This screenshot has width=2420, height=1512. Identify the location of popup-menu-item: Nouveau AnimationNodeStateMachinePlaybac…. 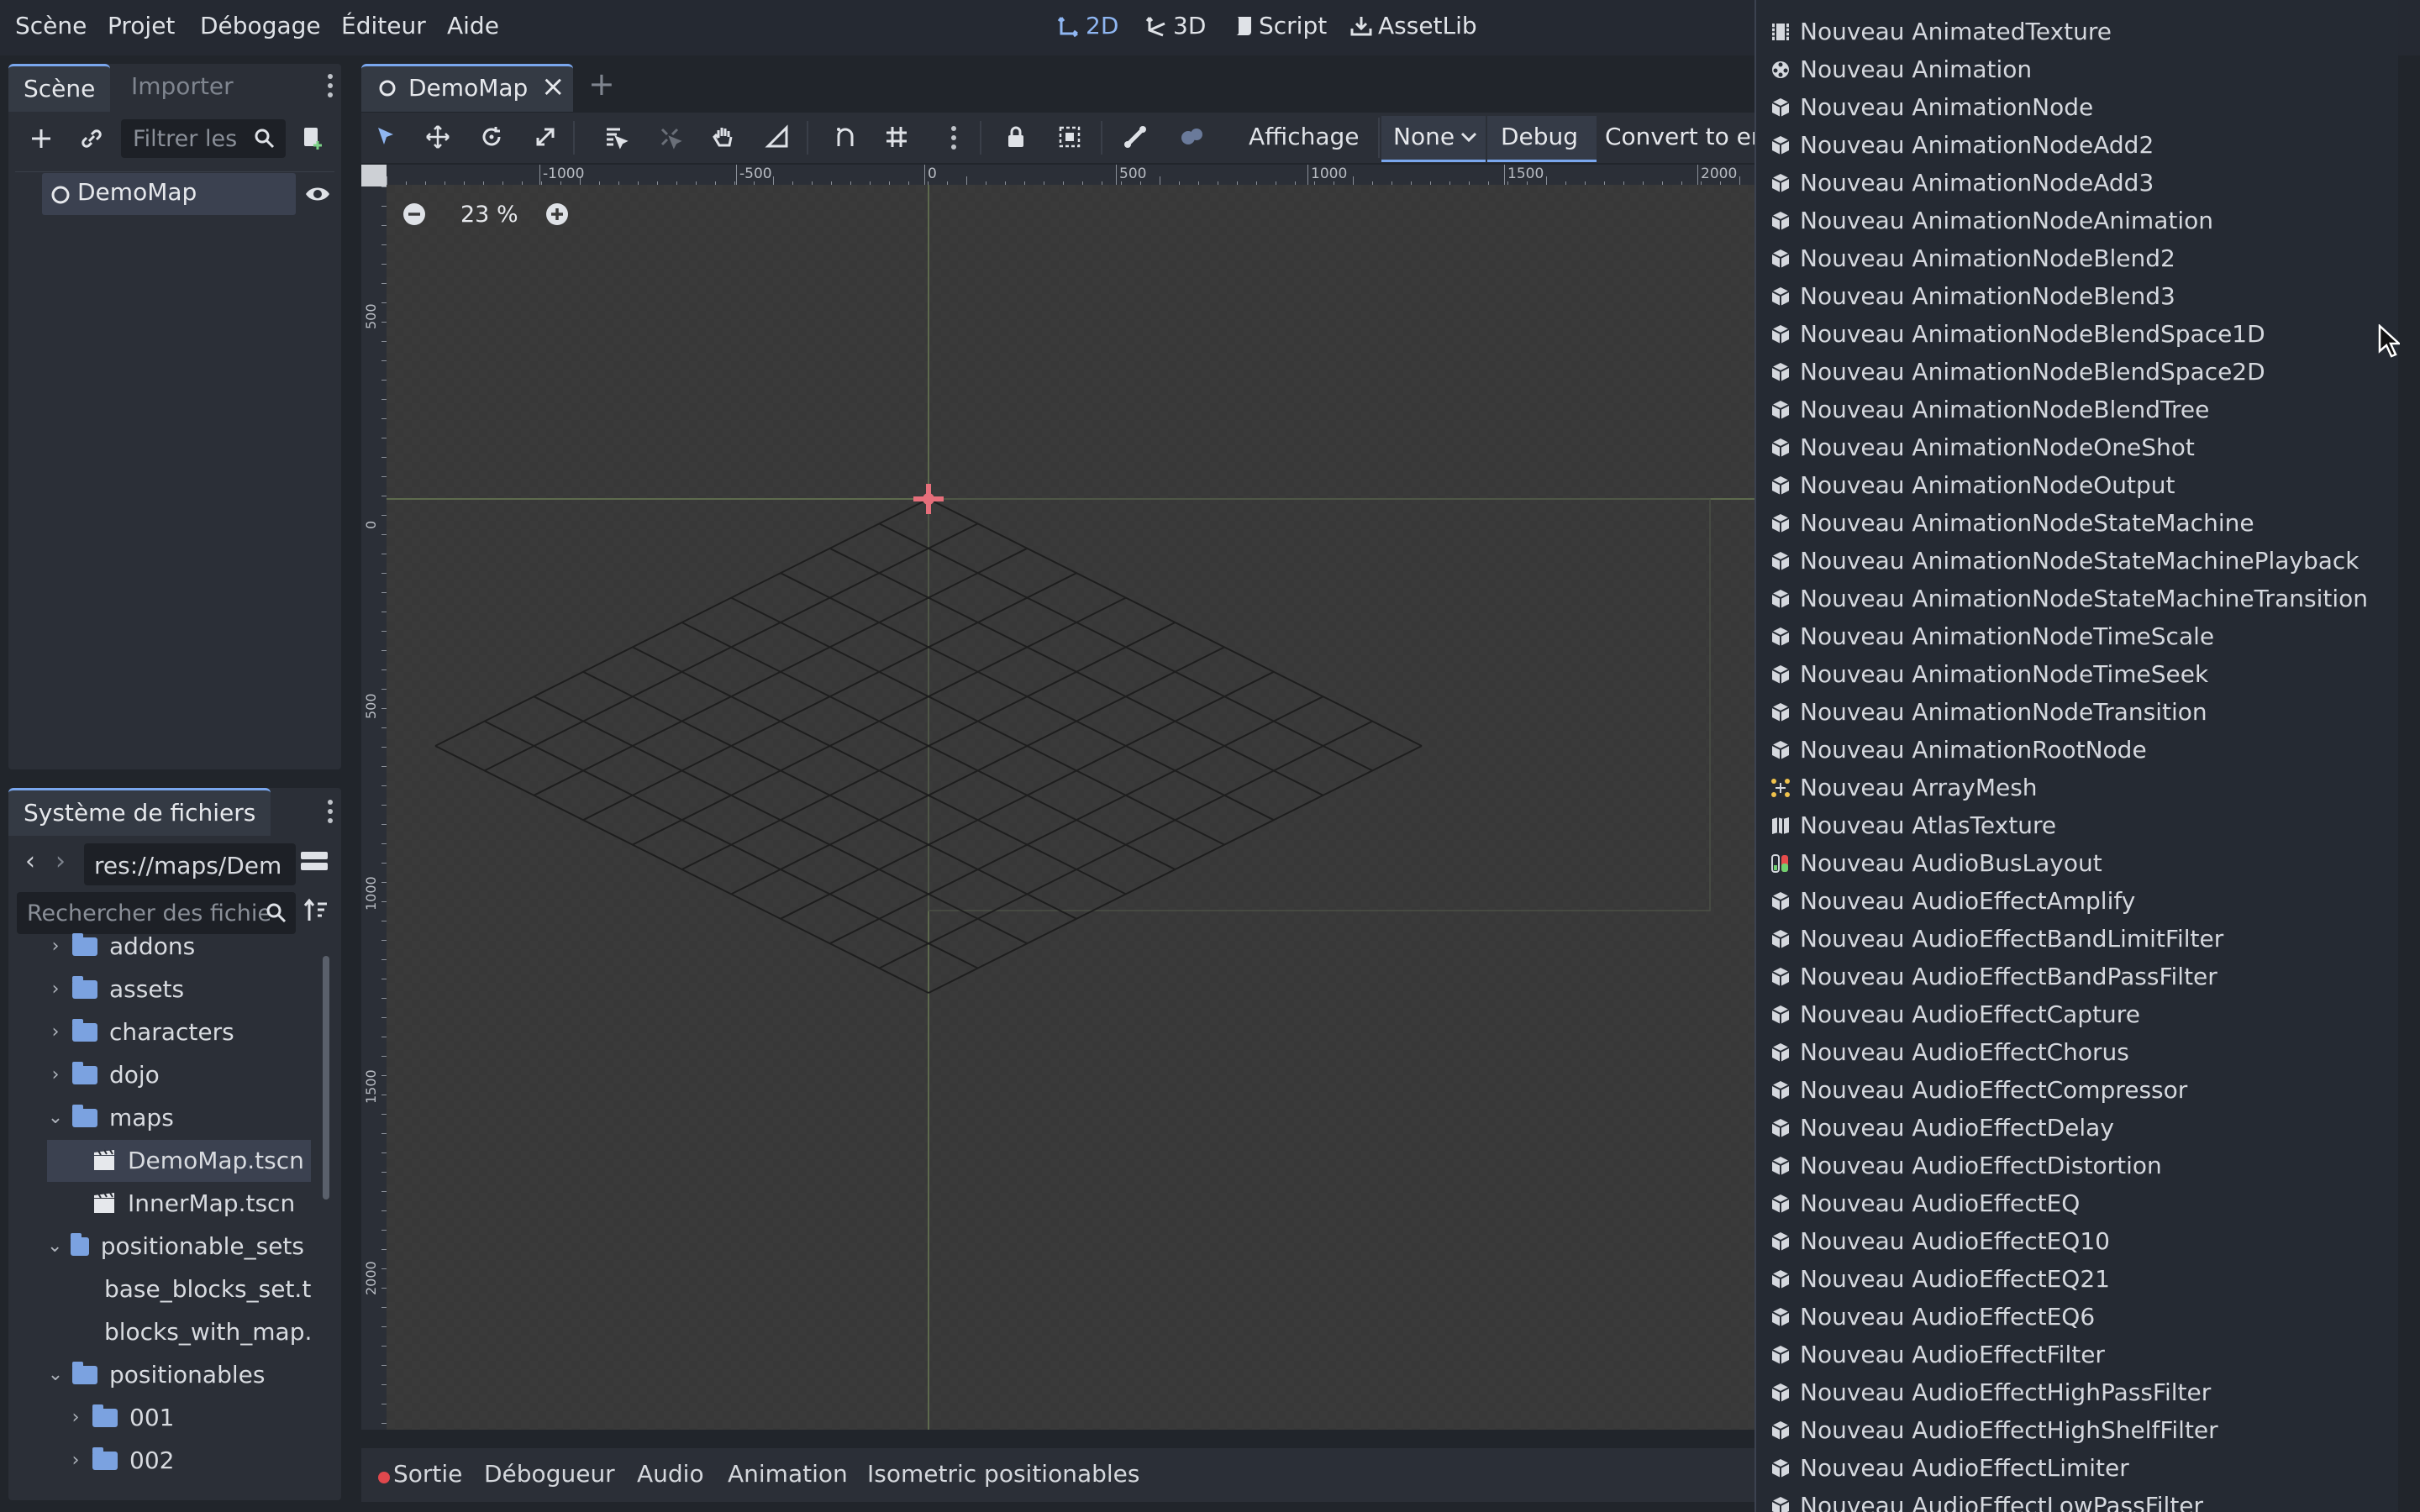
(2065, 561).